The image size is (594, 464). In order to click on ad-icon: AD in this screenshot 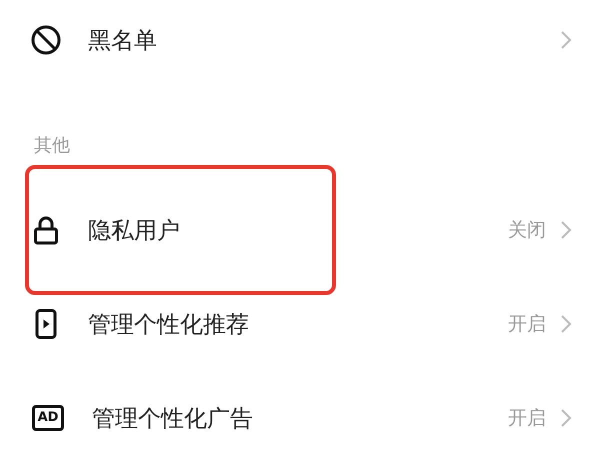, I will do `click(48, 418)`.